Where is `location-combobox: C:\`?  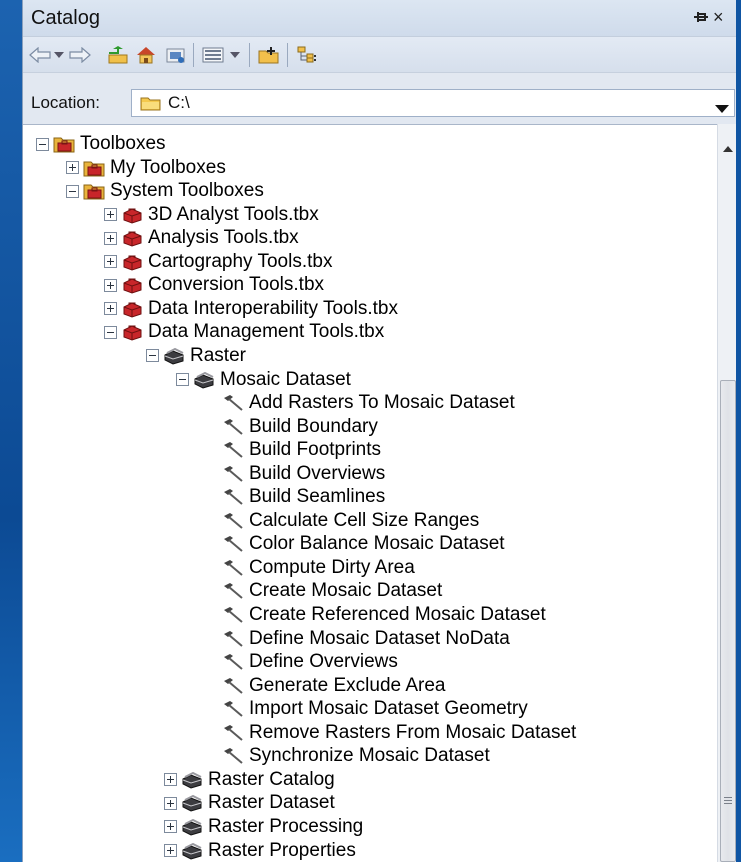 location-combobox: C:\ is located at coordinates (433, 103).